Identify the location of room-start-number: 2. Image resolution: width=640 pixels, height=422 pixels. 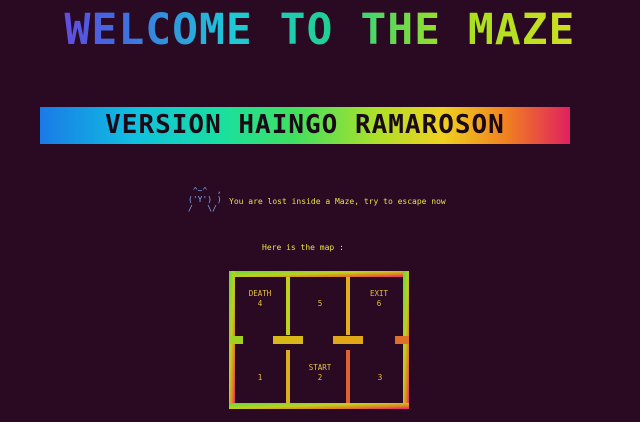
(320, 377).